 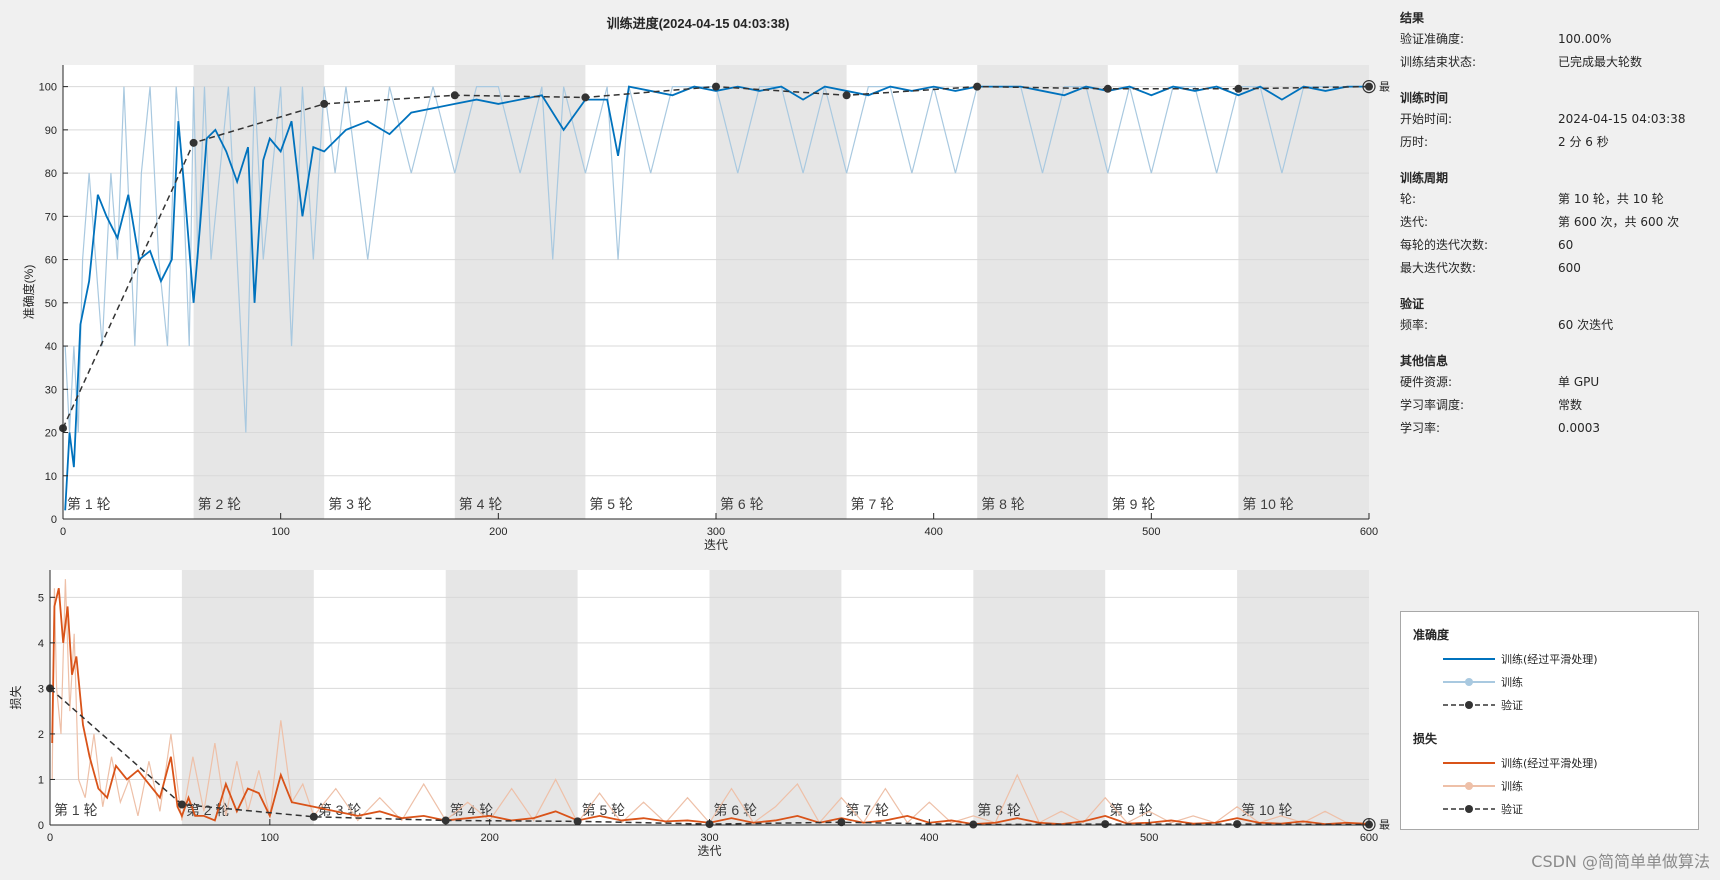 I want to click on info-value: 600, so click(x=1569, y=268).